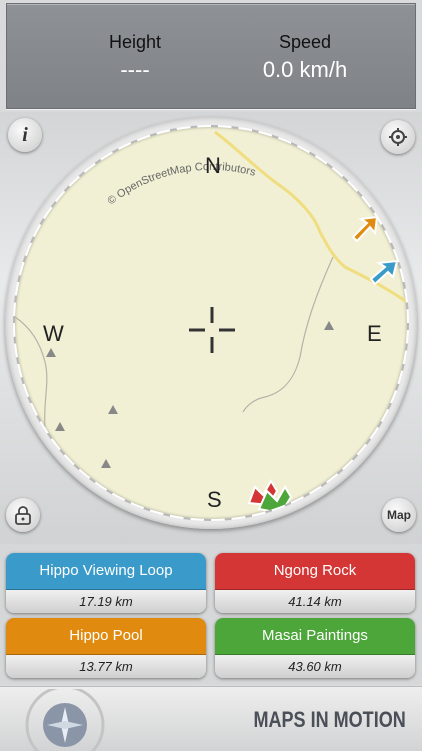 The image size is (422, 751). I want to click on settings-button, so click(398, 137).